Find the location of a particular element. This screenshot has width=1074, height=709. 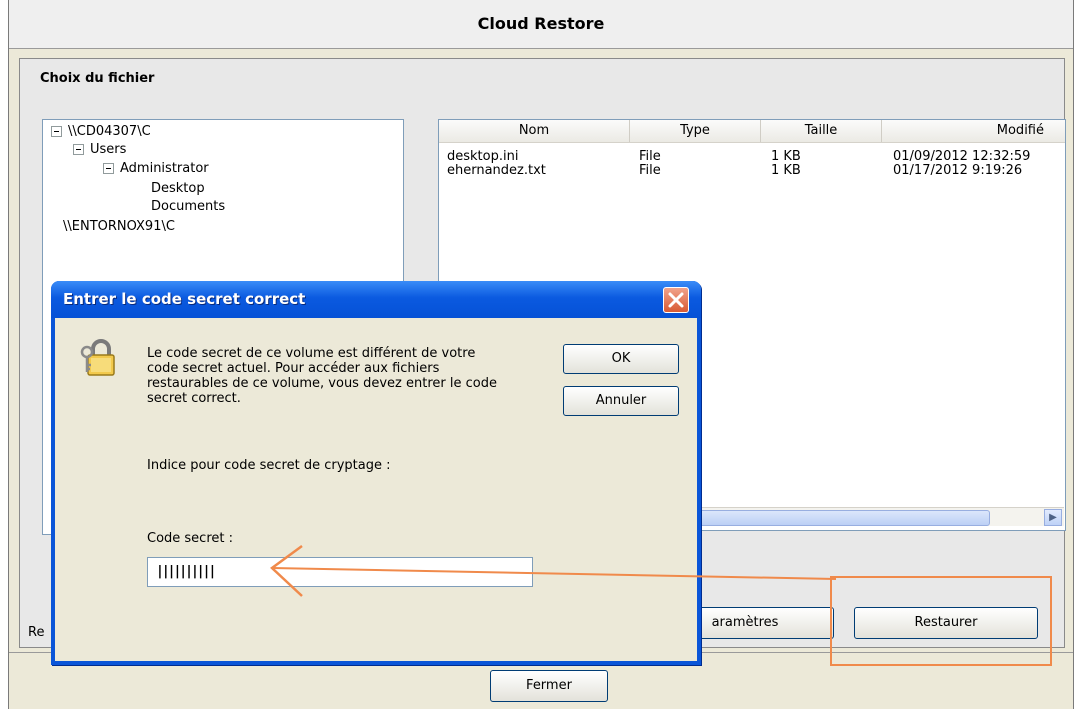

window-title: Cloud Restore is located at coordinates (541, 24).